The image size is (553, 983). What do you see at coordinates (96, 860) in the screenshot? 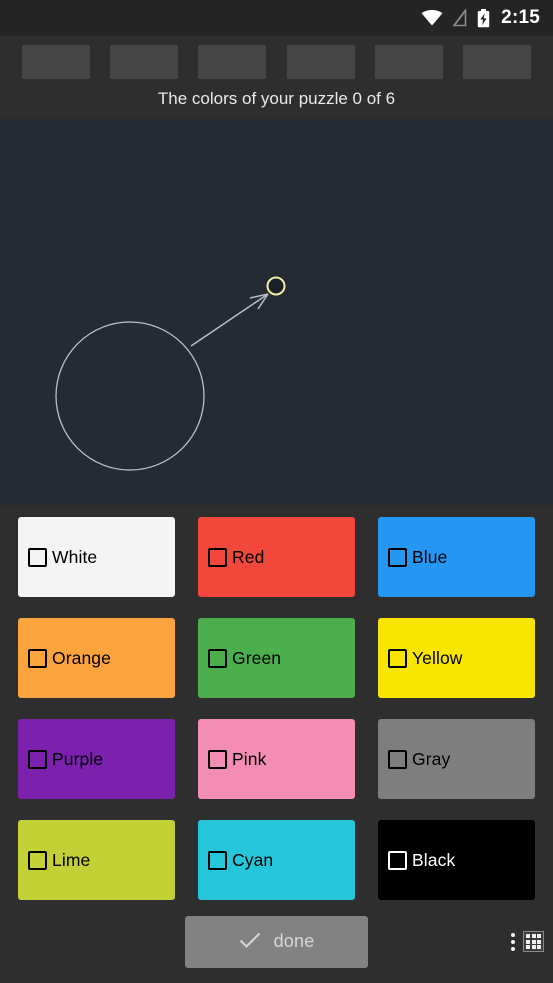
I see `color-swatch-lime: Lime` at bounding box center [96, 860].